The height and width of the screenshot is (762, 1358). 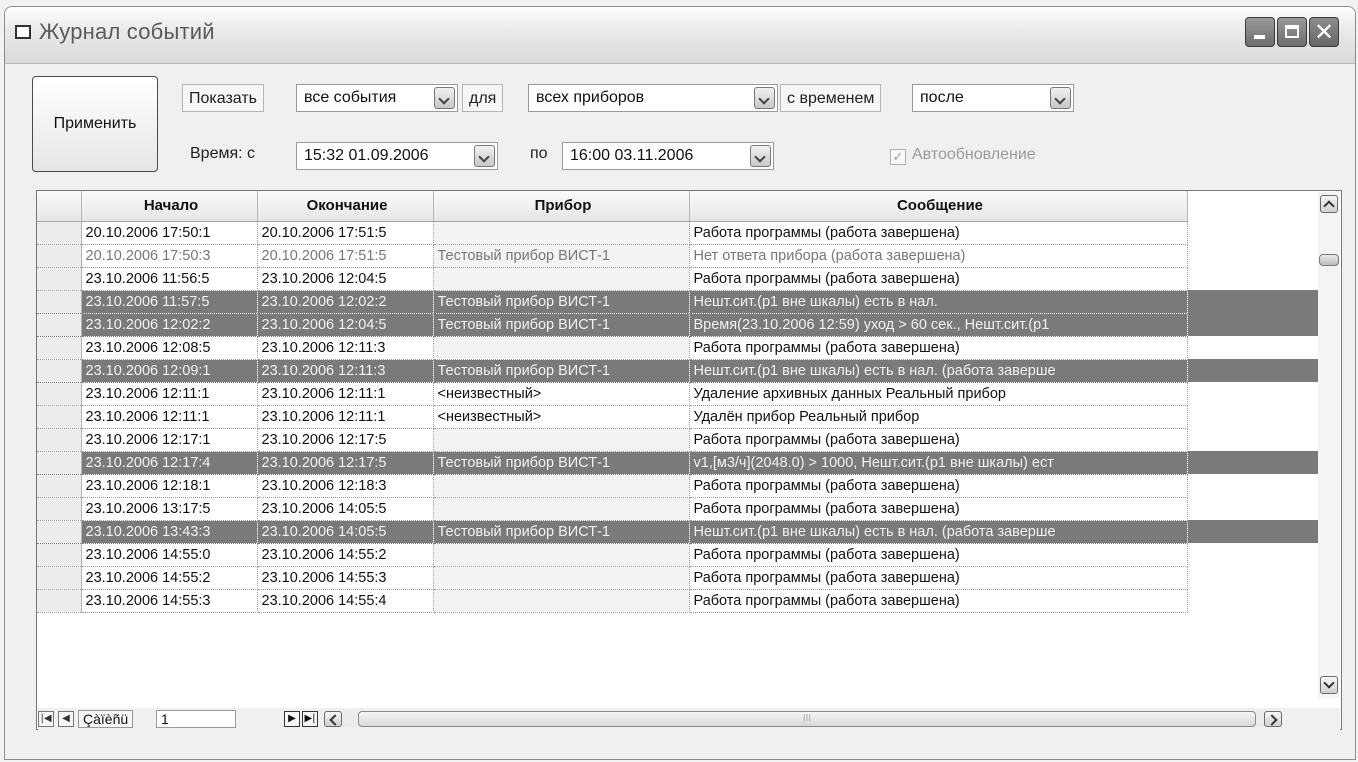 What do you see at coordinates (898, 157) in the screenshot?
I see `autoupdate-checkbox: ✓` at bounding box center [898, 157].